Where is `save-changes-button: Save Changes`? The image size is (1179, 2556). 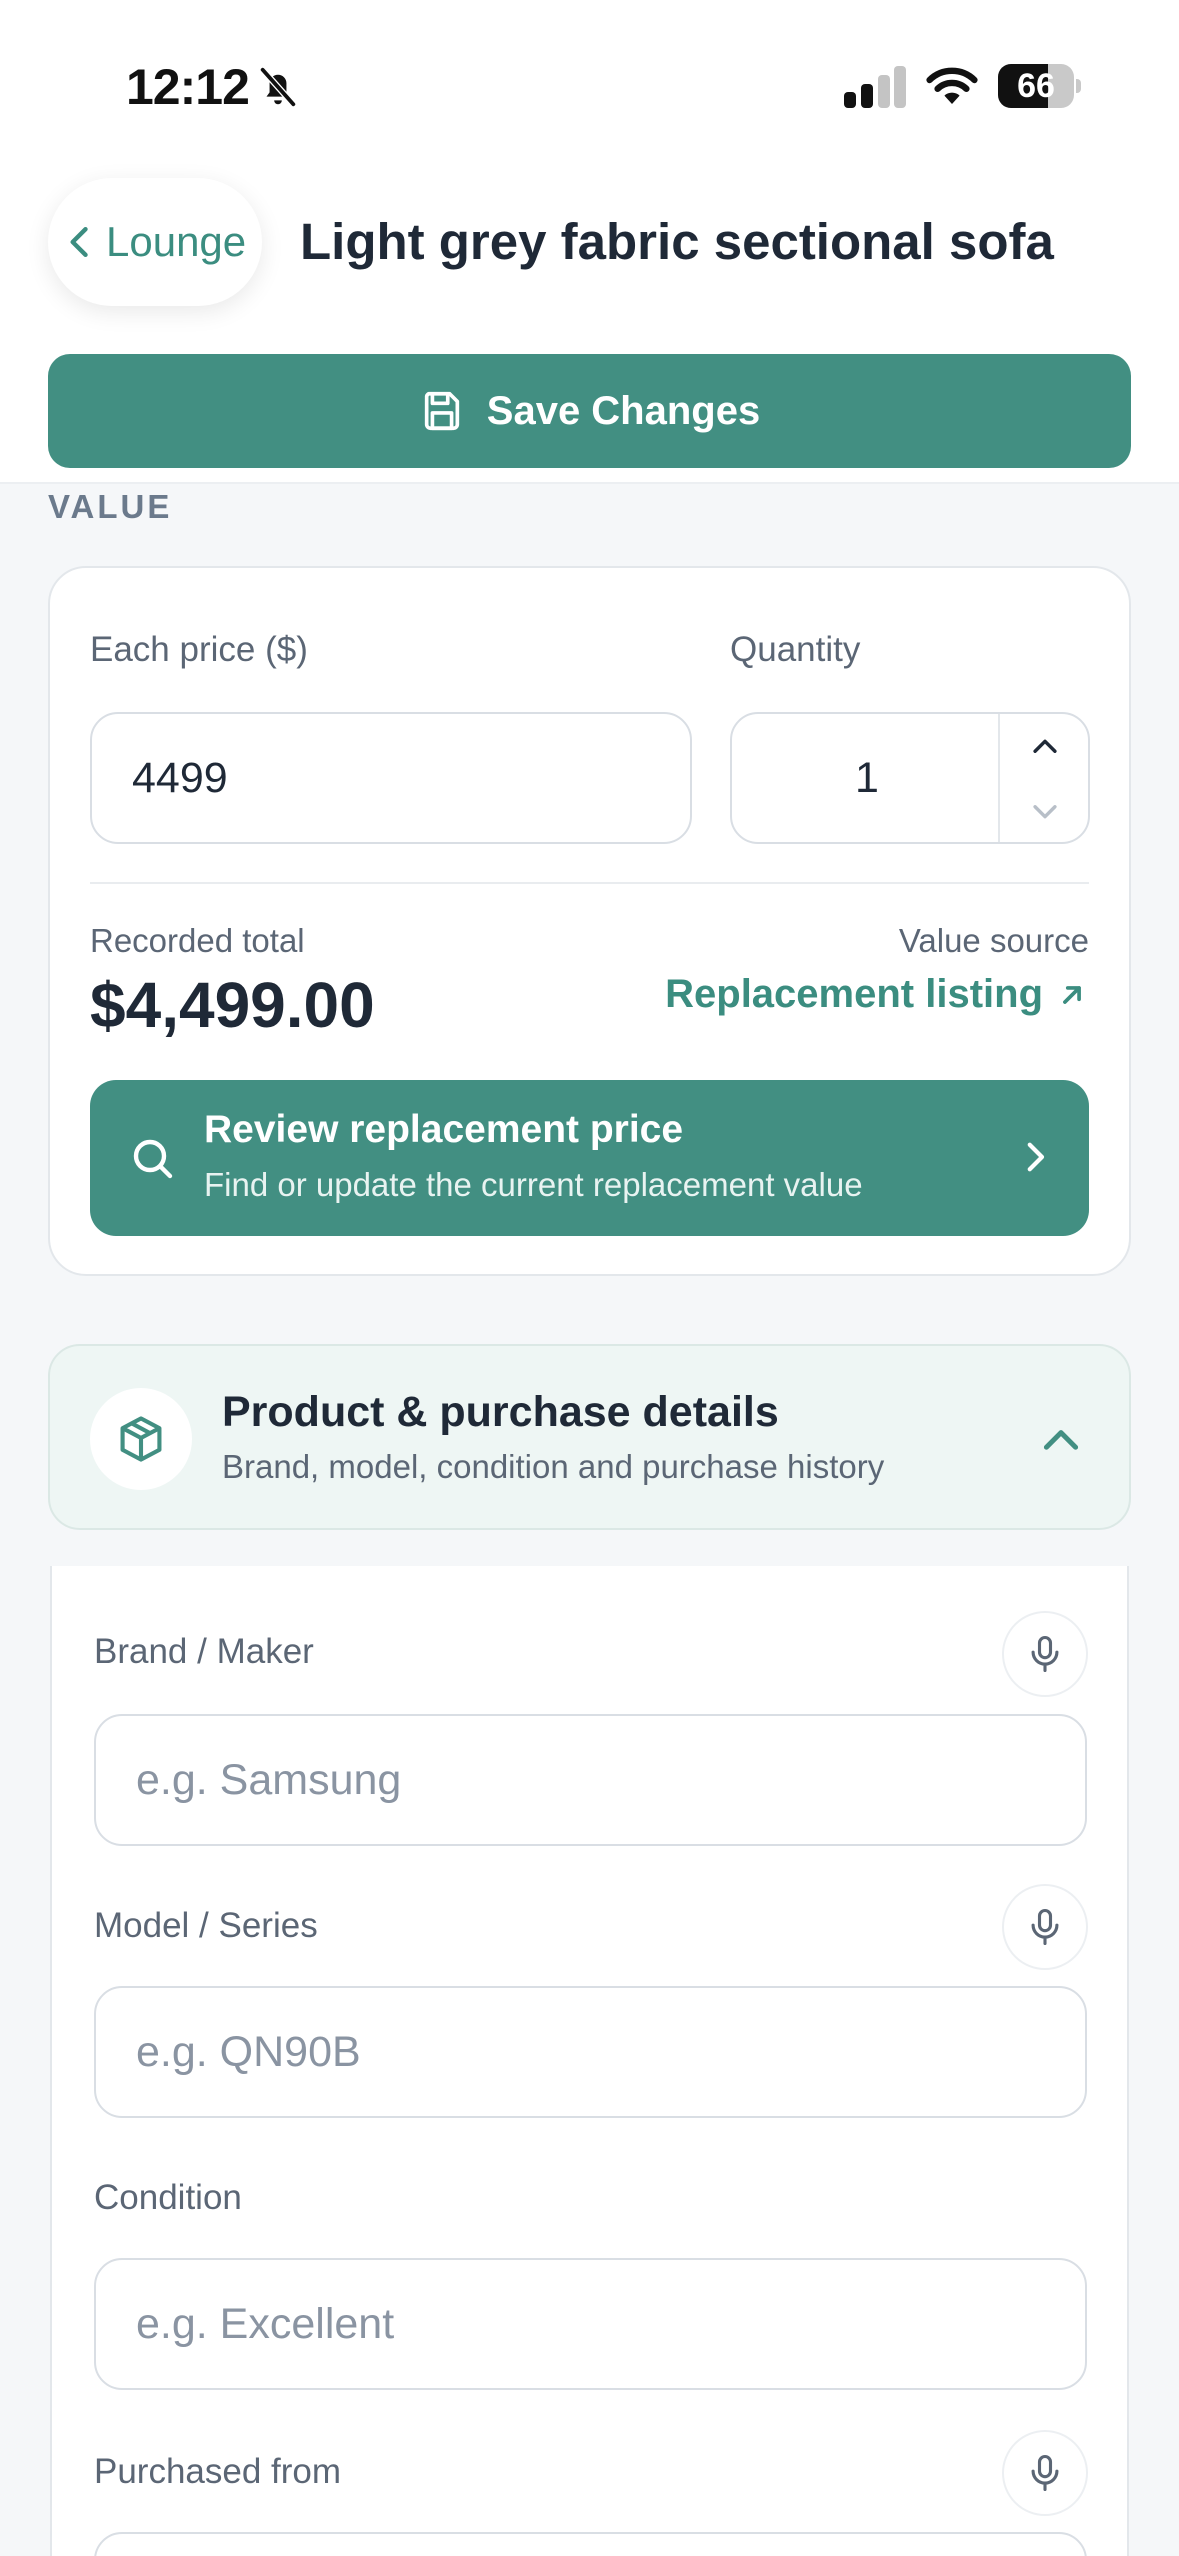 save-changes-button: Save Changes is located at coordinates (589, 411).